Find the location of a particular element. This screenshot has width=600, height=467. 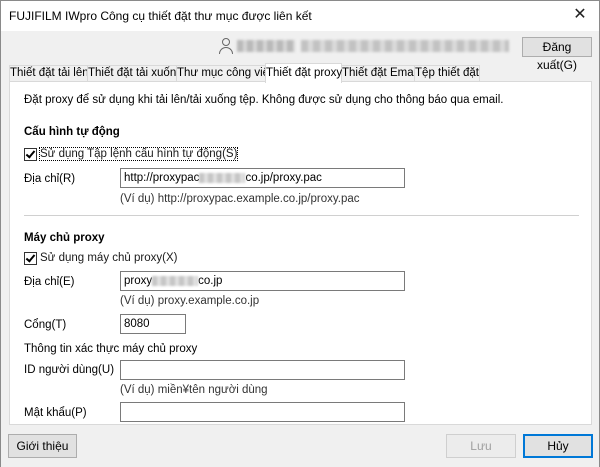

auto-config-heading: Cấu hình tự động is located at coordinates (72, 132).